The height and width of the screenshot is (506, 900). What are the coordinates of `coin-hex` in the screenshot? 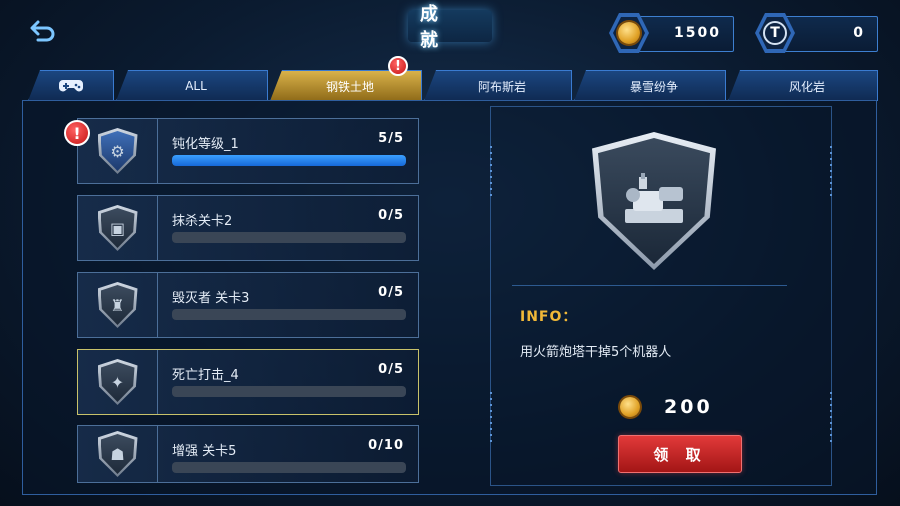 It's located at (629, 33).